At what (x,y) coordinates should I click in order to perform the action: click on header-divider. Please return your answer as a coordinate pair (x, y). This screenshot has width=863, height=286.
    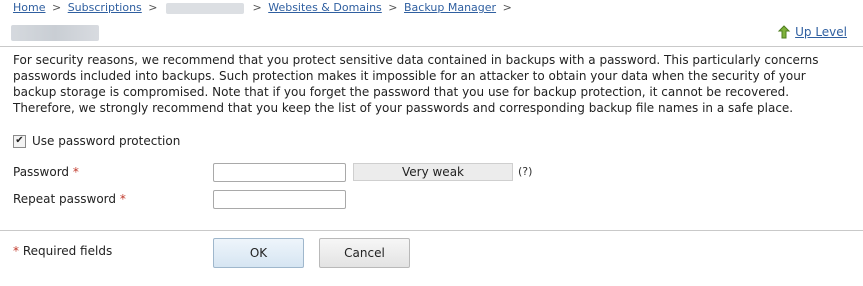
    Looking at the image, I should click on (431, 46).